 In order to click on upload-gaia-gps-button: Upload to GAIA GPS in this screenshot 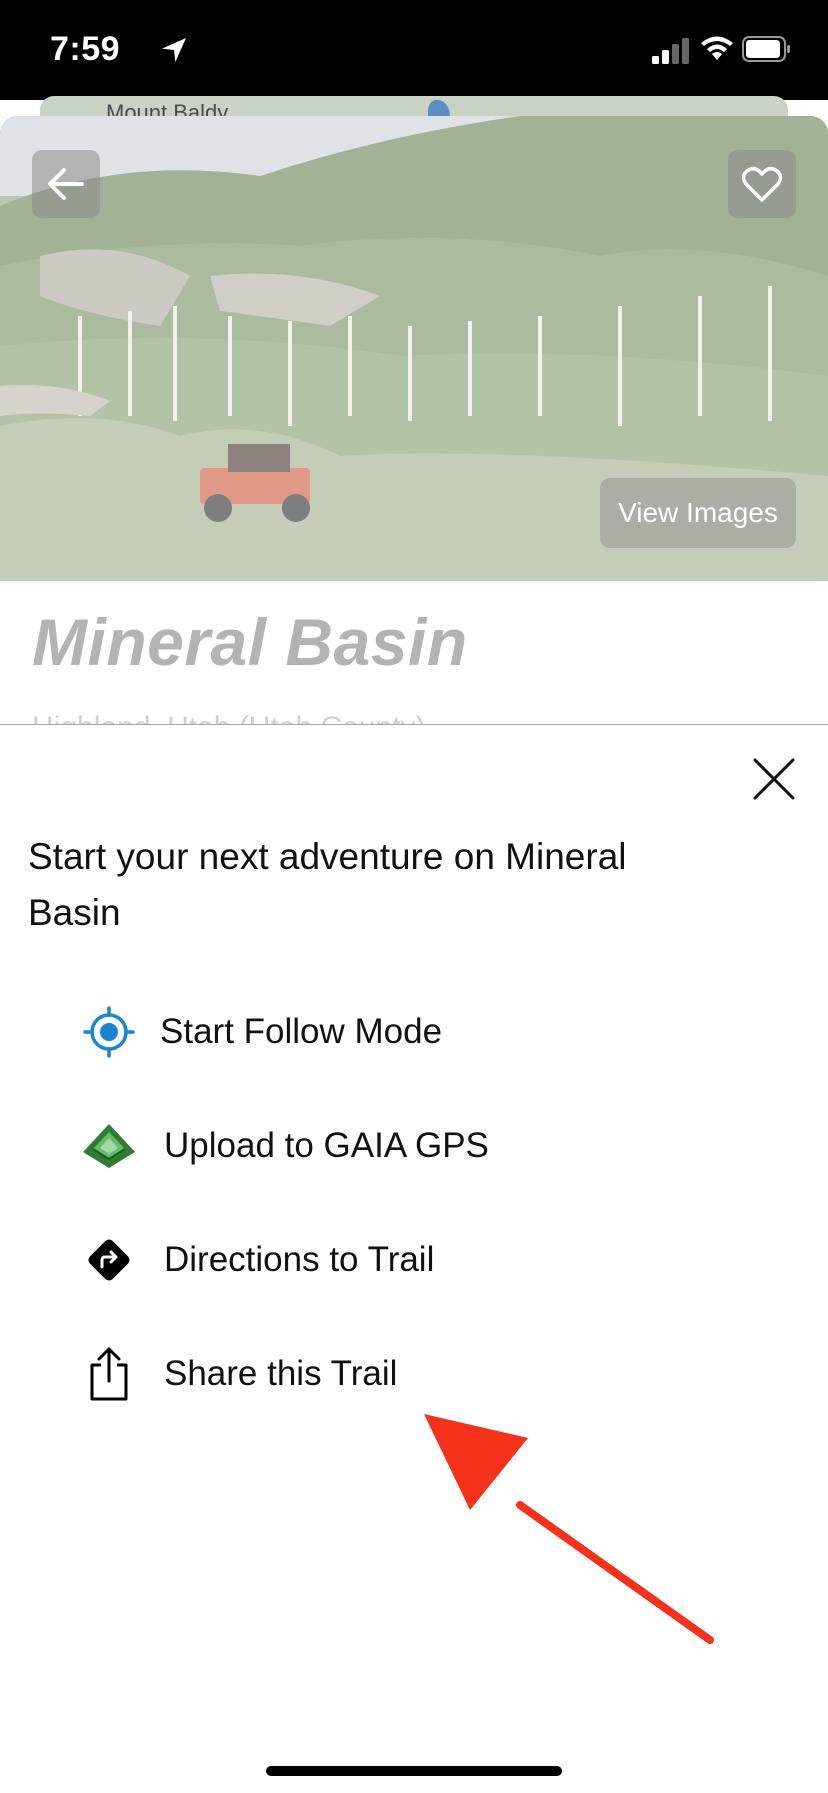, I will do `click(284, 1146)`.